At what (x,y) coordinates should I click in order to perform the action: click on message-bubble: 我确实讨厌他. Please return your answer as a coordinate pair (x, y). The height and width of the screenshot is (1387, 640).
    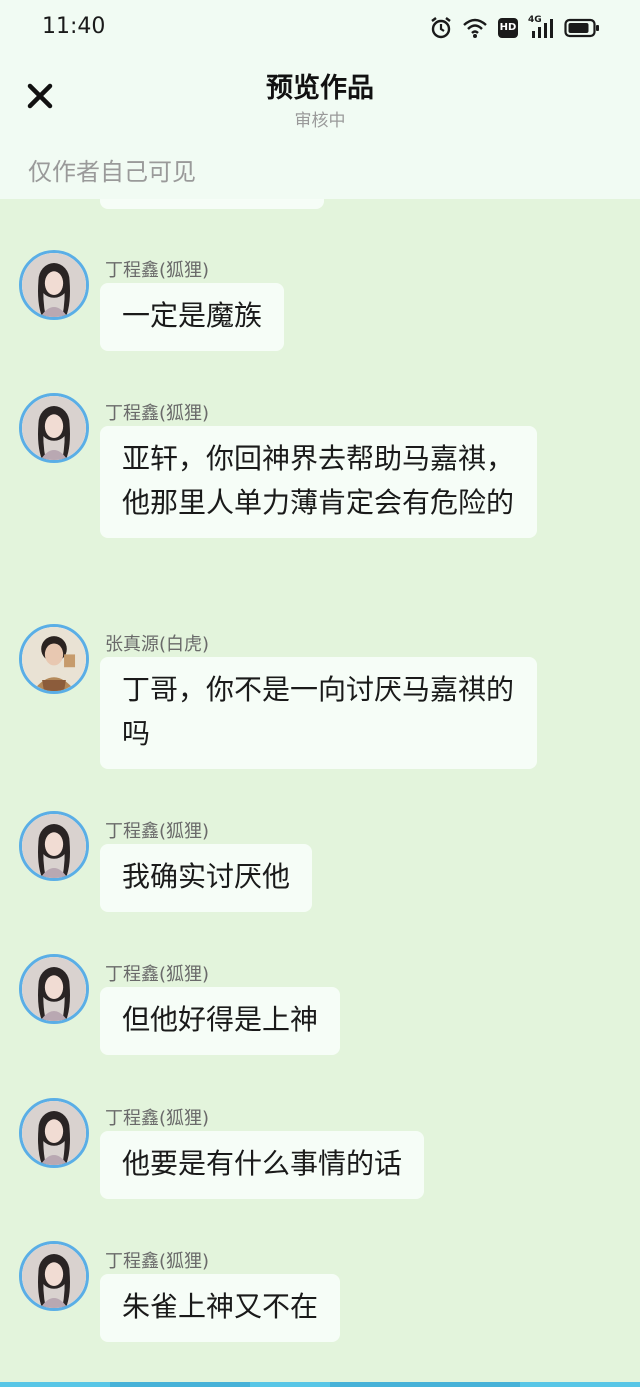
    Looking at the image, I should click on (206, 878).